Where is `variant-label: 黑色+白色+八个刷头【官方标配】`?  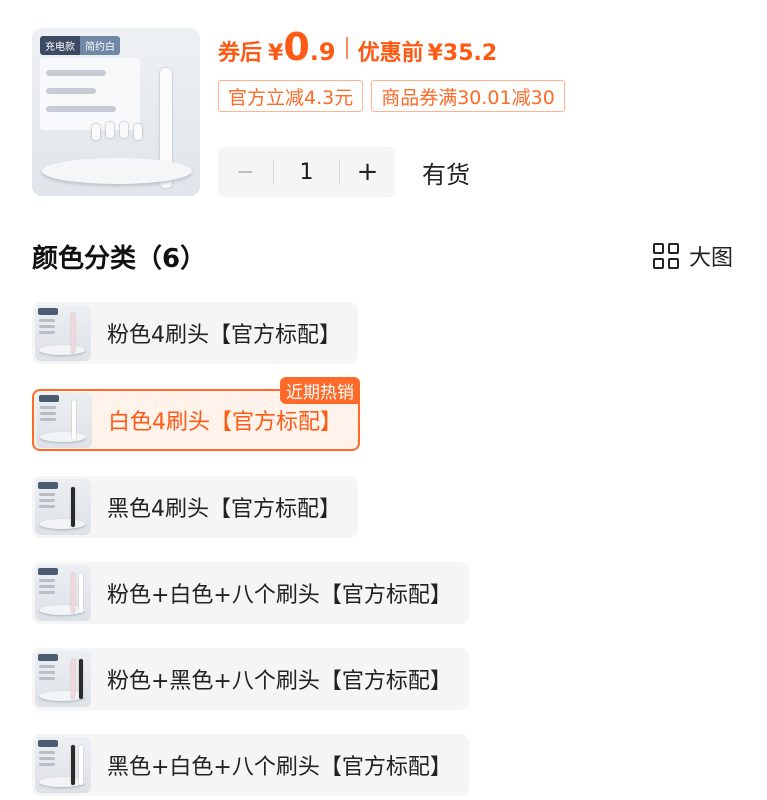
variant-label: 黑色+白色+八个刷头【官方标配】 is located at coordinates (279, 767).